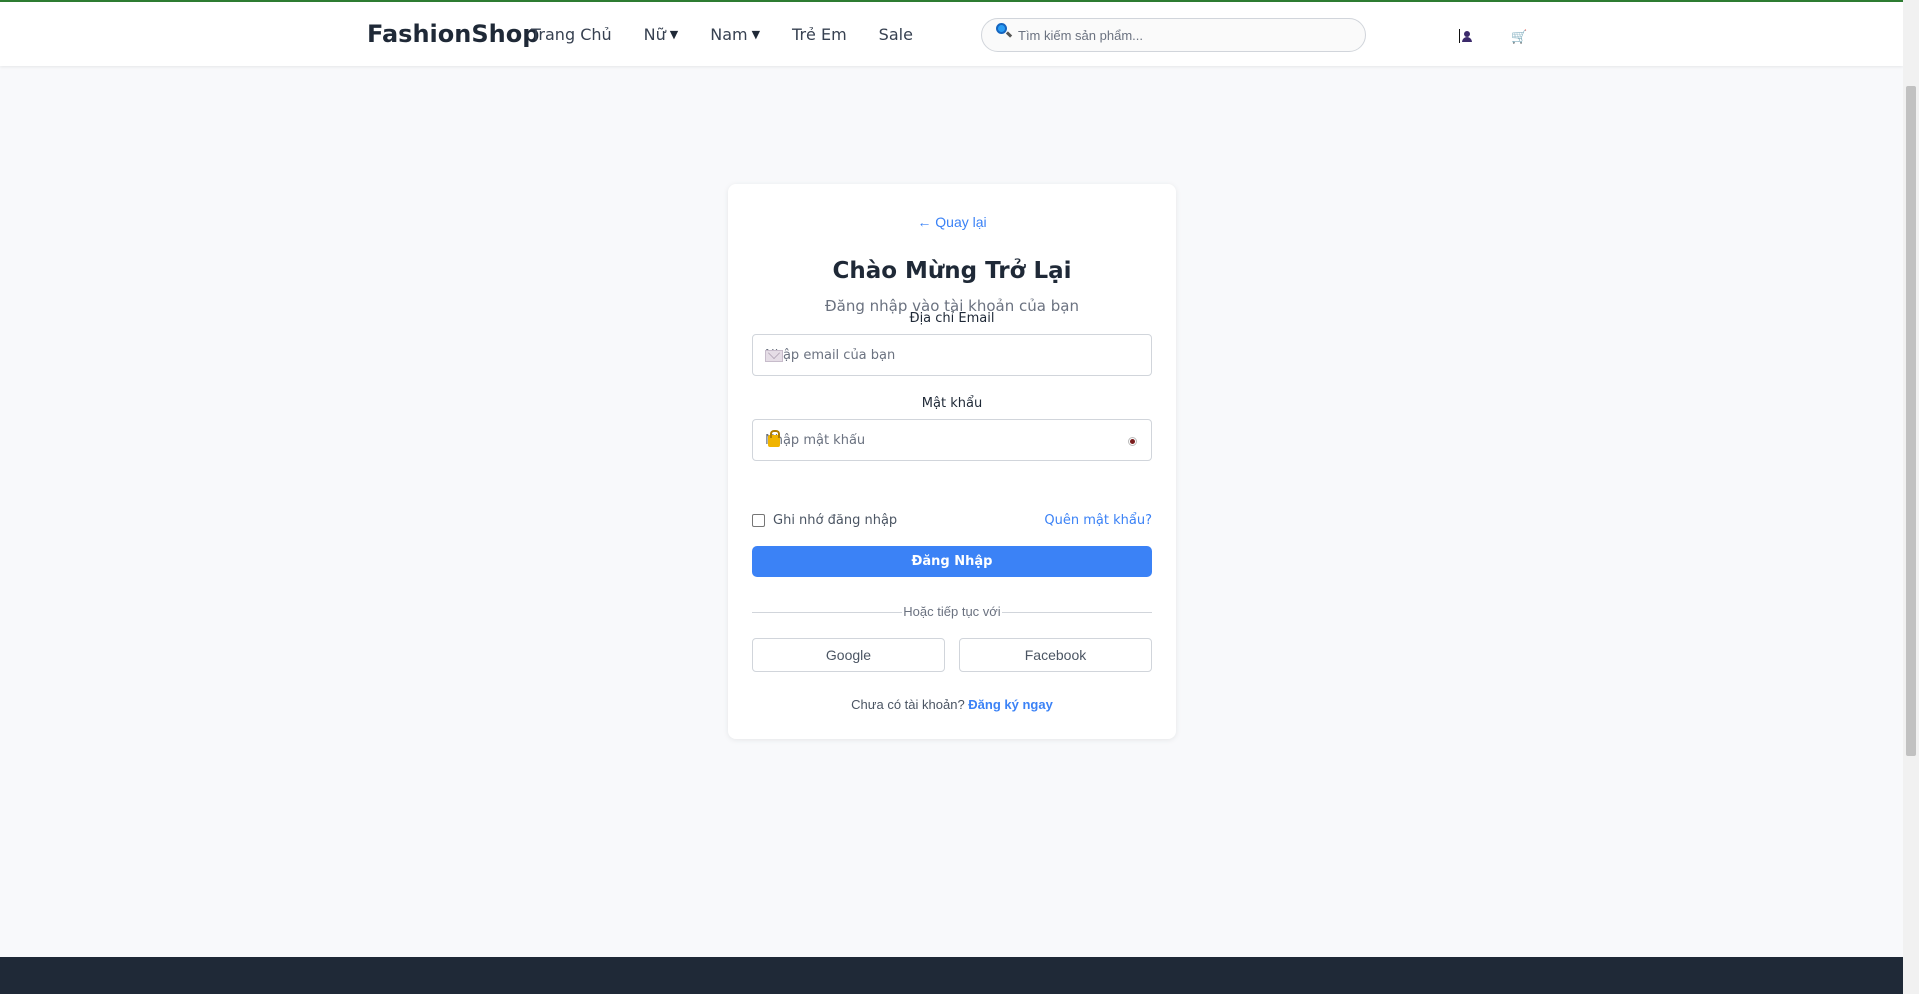 This screenshot has height=994, width=1919. I want to click on eye-icon, so click(1132, 441).